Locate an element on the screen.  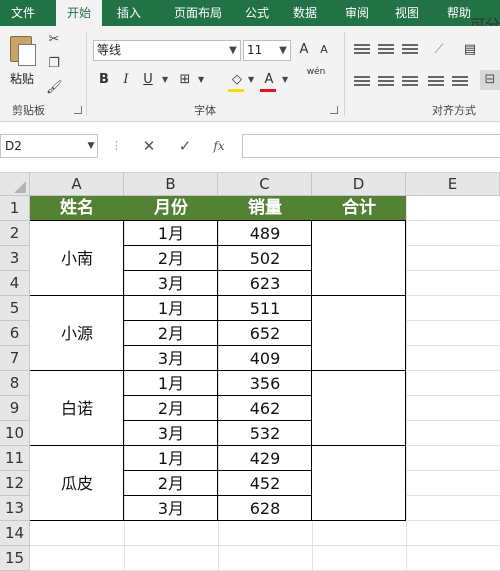
sales-cell: 429 is located at coordinates (265, 458).